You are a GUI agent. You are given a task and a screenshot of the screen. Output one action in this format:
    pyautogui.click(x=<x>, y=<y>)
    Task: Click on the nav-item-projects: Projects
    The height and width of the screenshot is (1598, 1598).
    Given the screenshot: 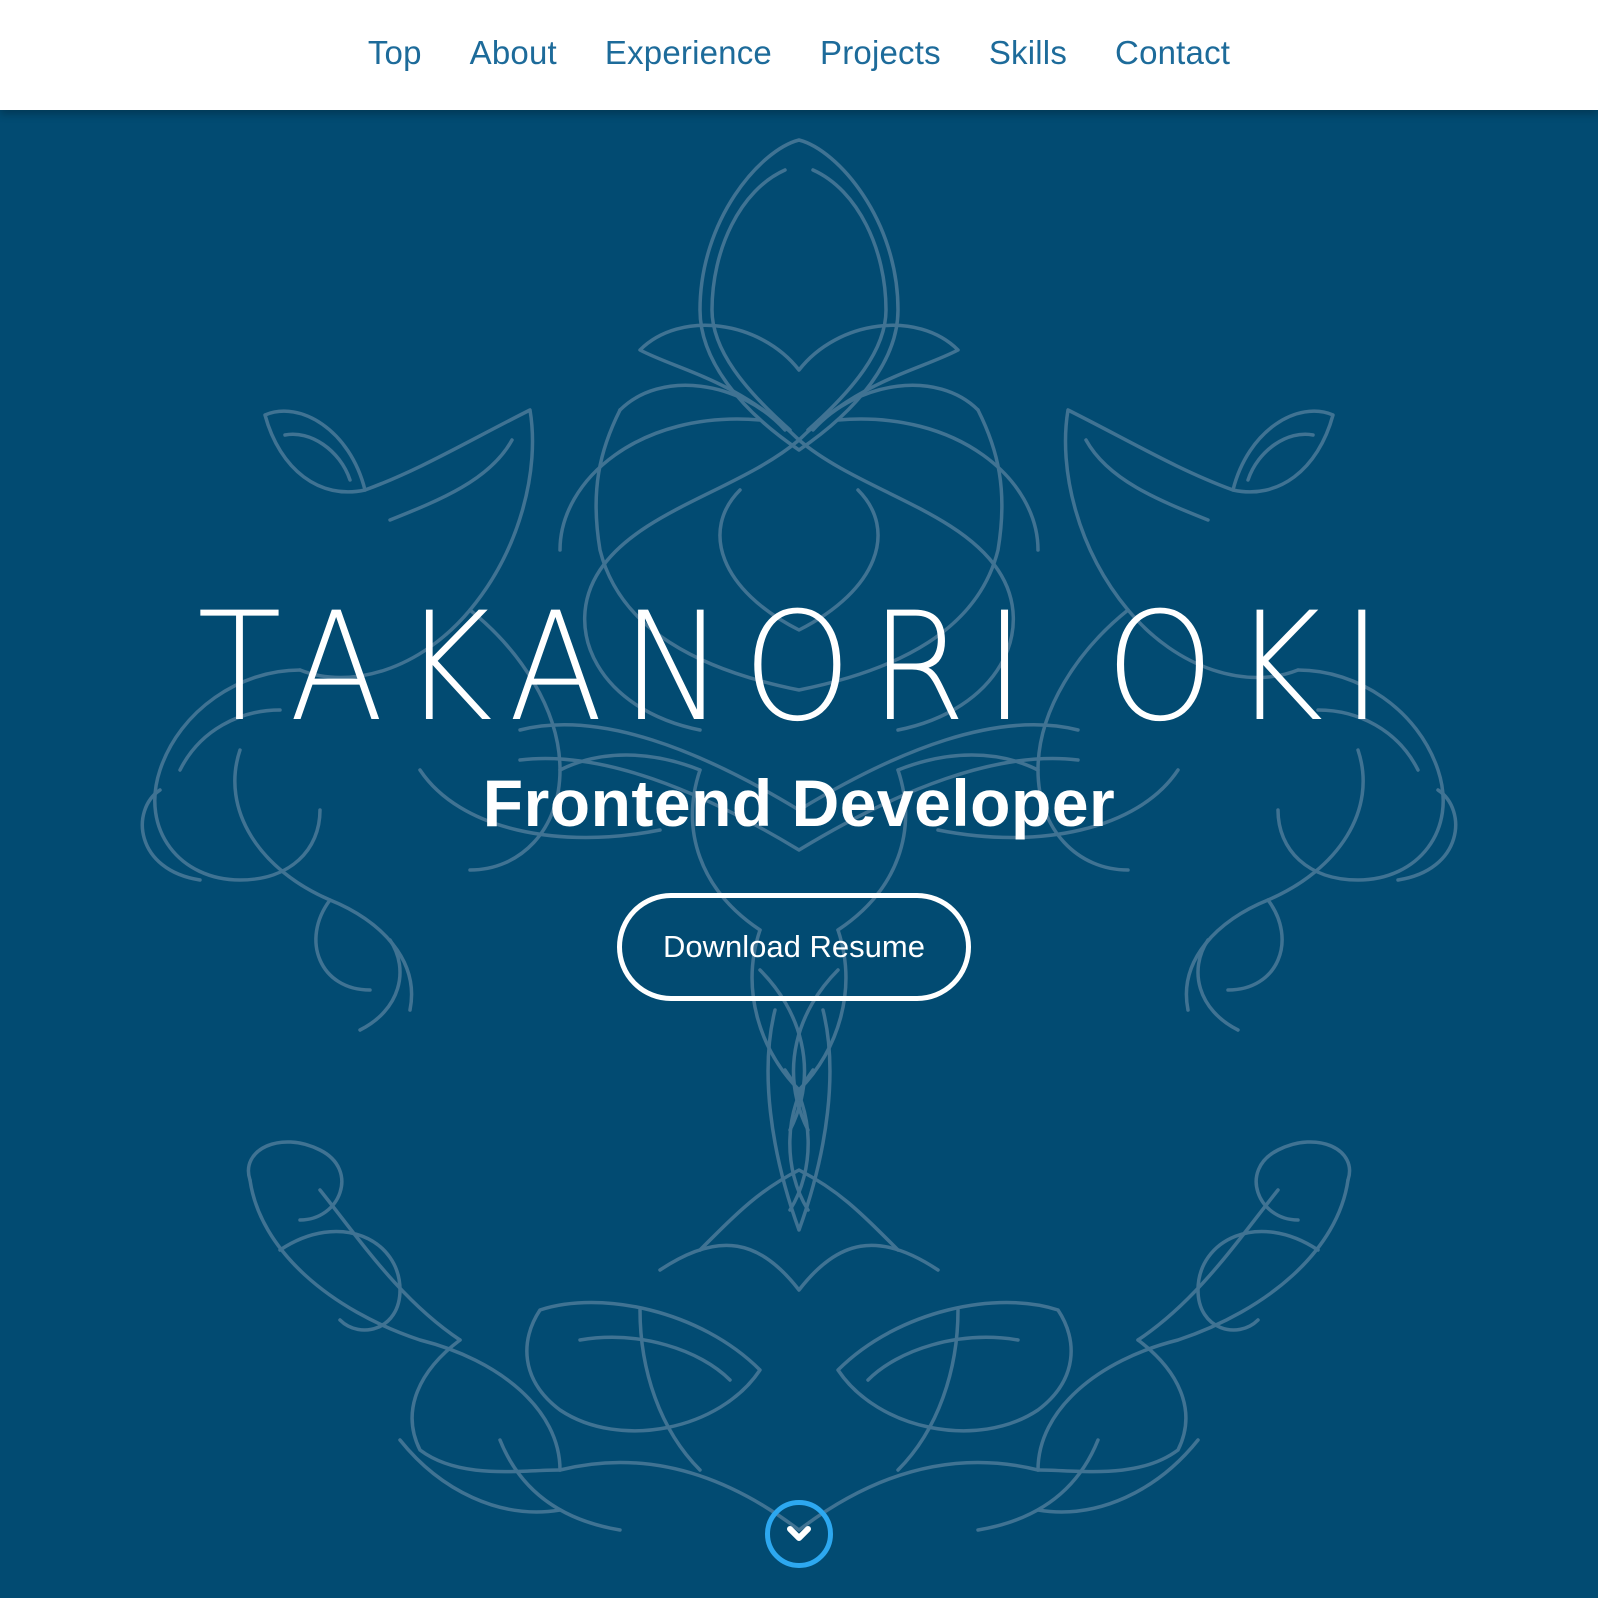 What is the action you would take?
    pyautogui.click(x=880, y=53)
    